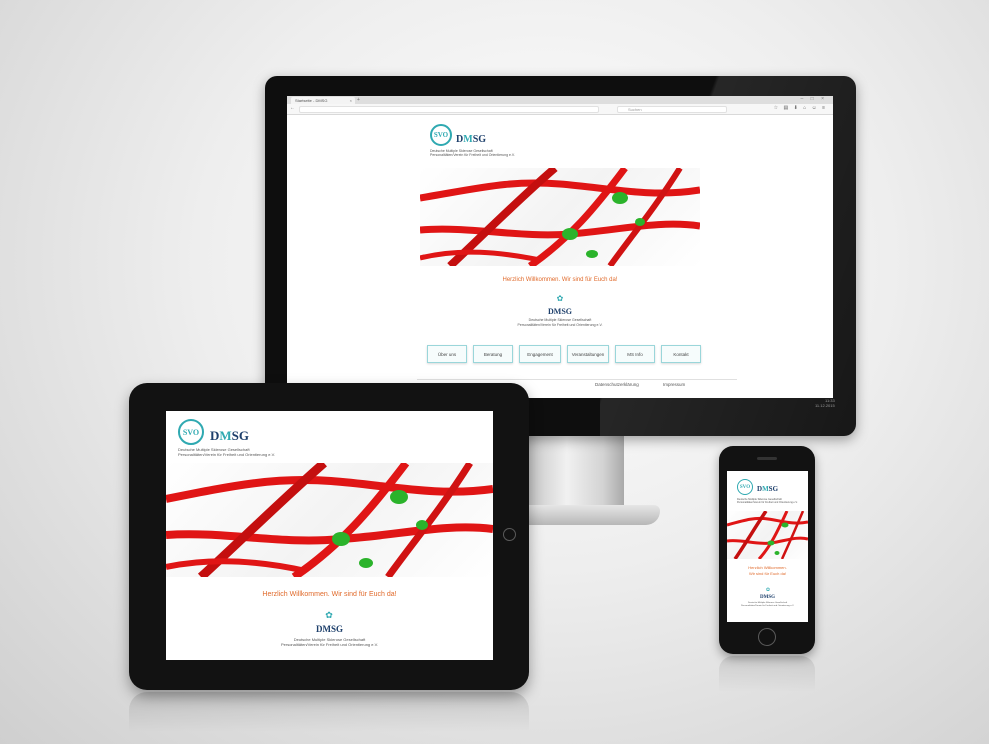  Describe the element at coordinates (329, 615) in the screenshot. I see `tablet-mini-logo-icon: ✿` at that location.